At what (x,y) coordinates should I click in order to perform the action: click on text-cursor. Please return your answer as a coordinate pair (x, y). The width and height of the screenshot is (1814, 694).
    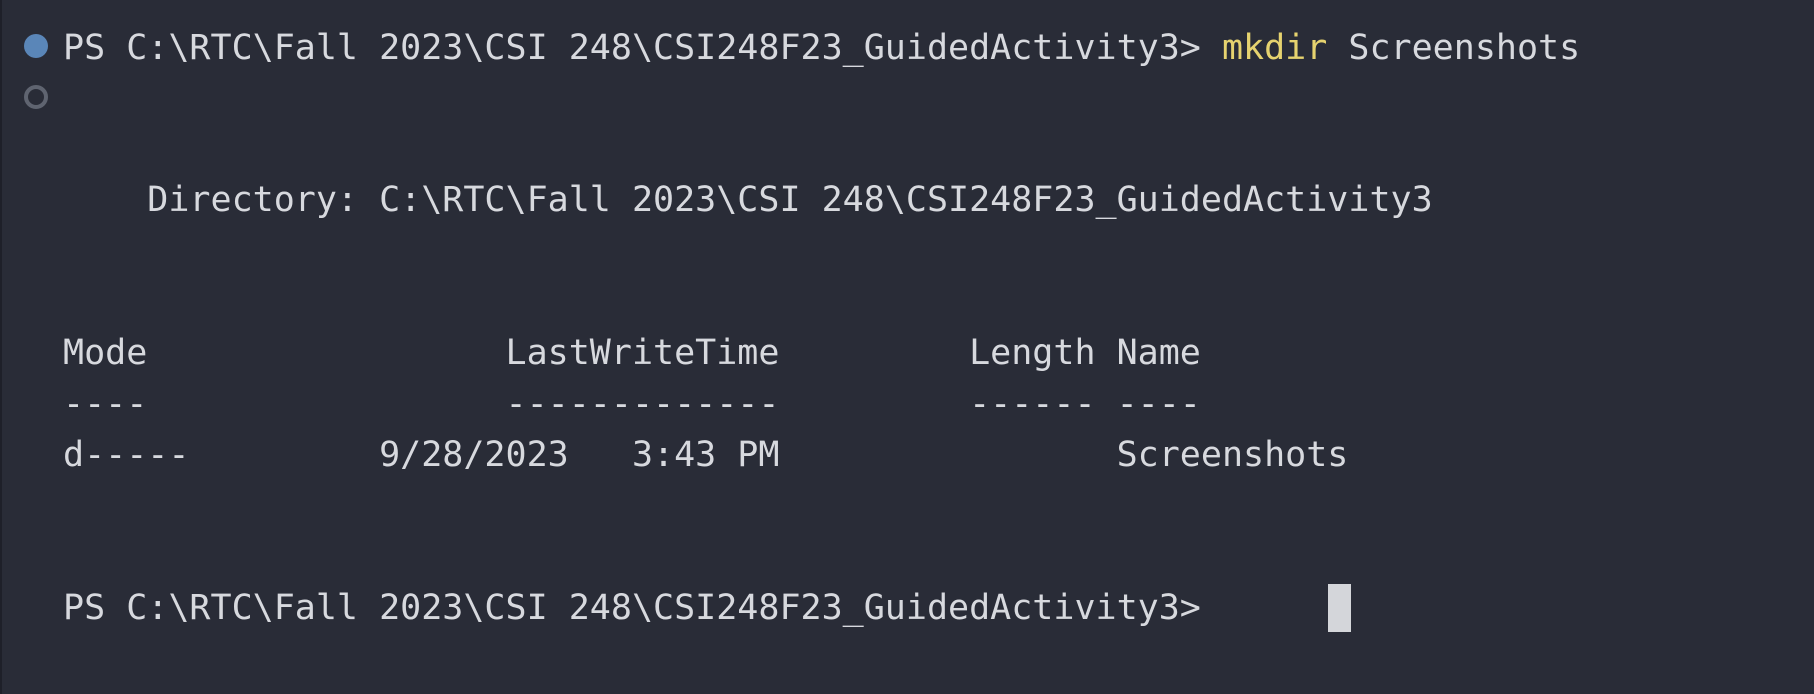
    Looking at the image, I should click on (1339, 608).